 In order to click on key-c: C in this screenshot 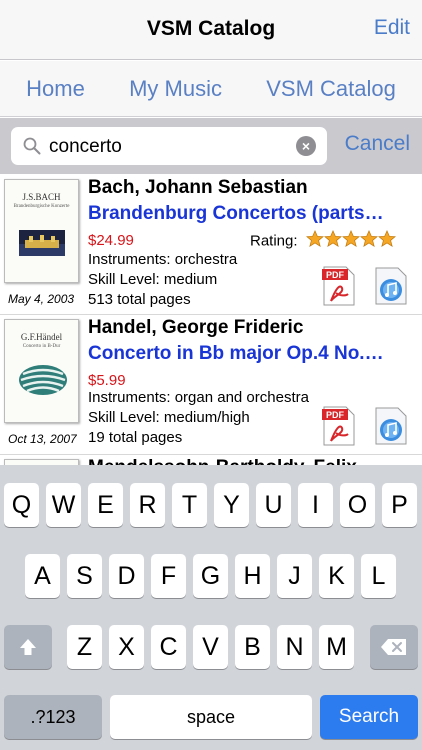, I will do `click(168, 647)`.